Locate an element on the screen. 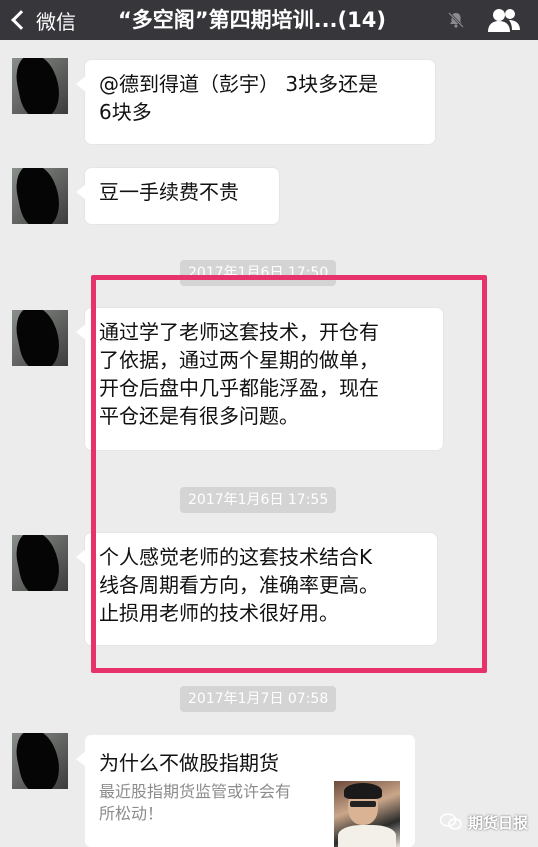  article-link-card: 为什么不做股指期货 最近股指期货监管或许会有 所松动！ is located at coordinates (245, 791).